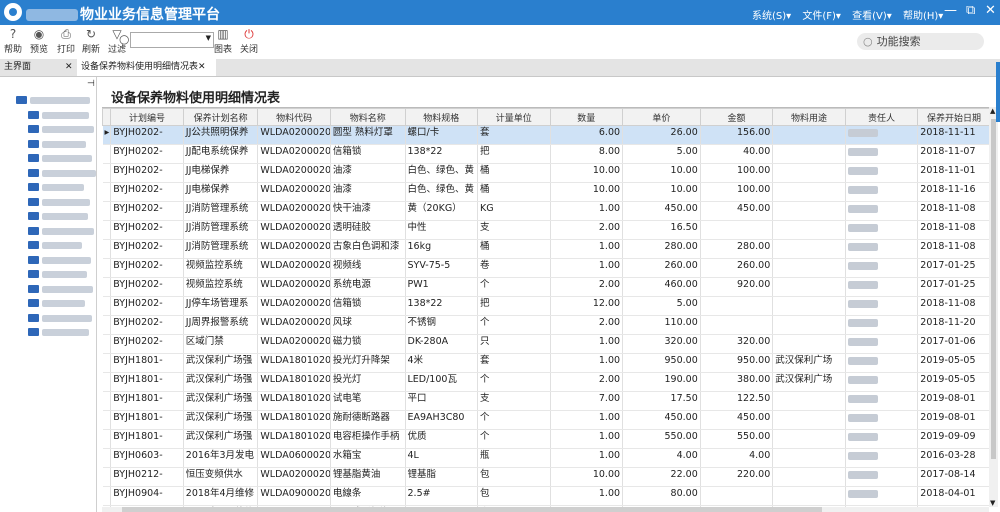  I want to click on column-header: 责任人, so click(881, 117).